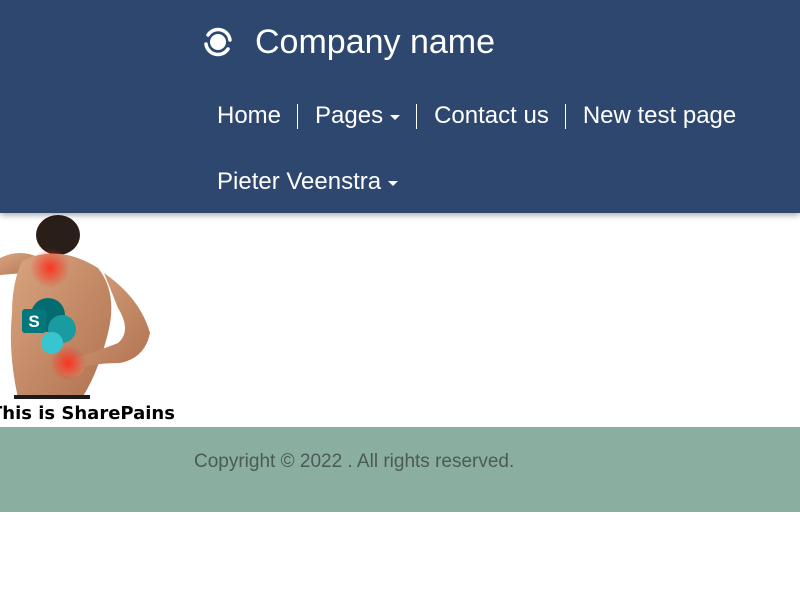  I want to click on nav-item-label: Home, so click(249, 115).